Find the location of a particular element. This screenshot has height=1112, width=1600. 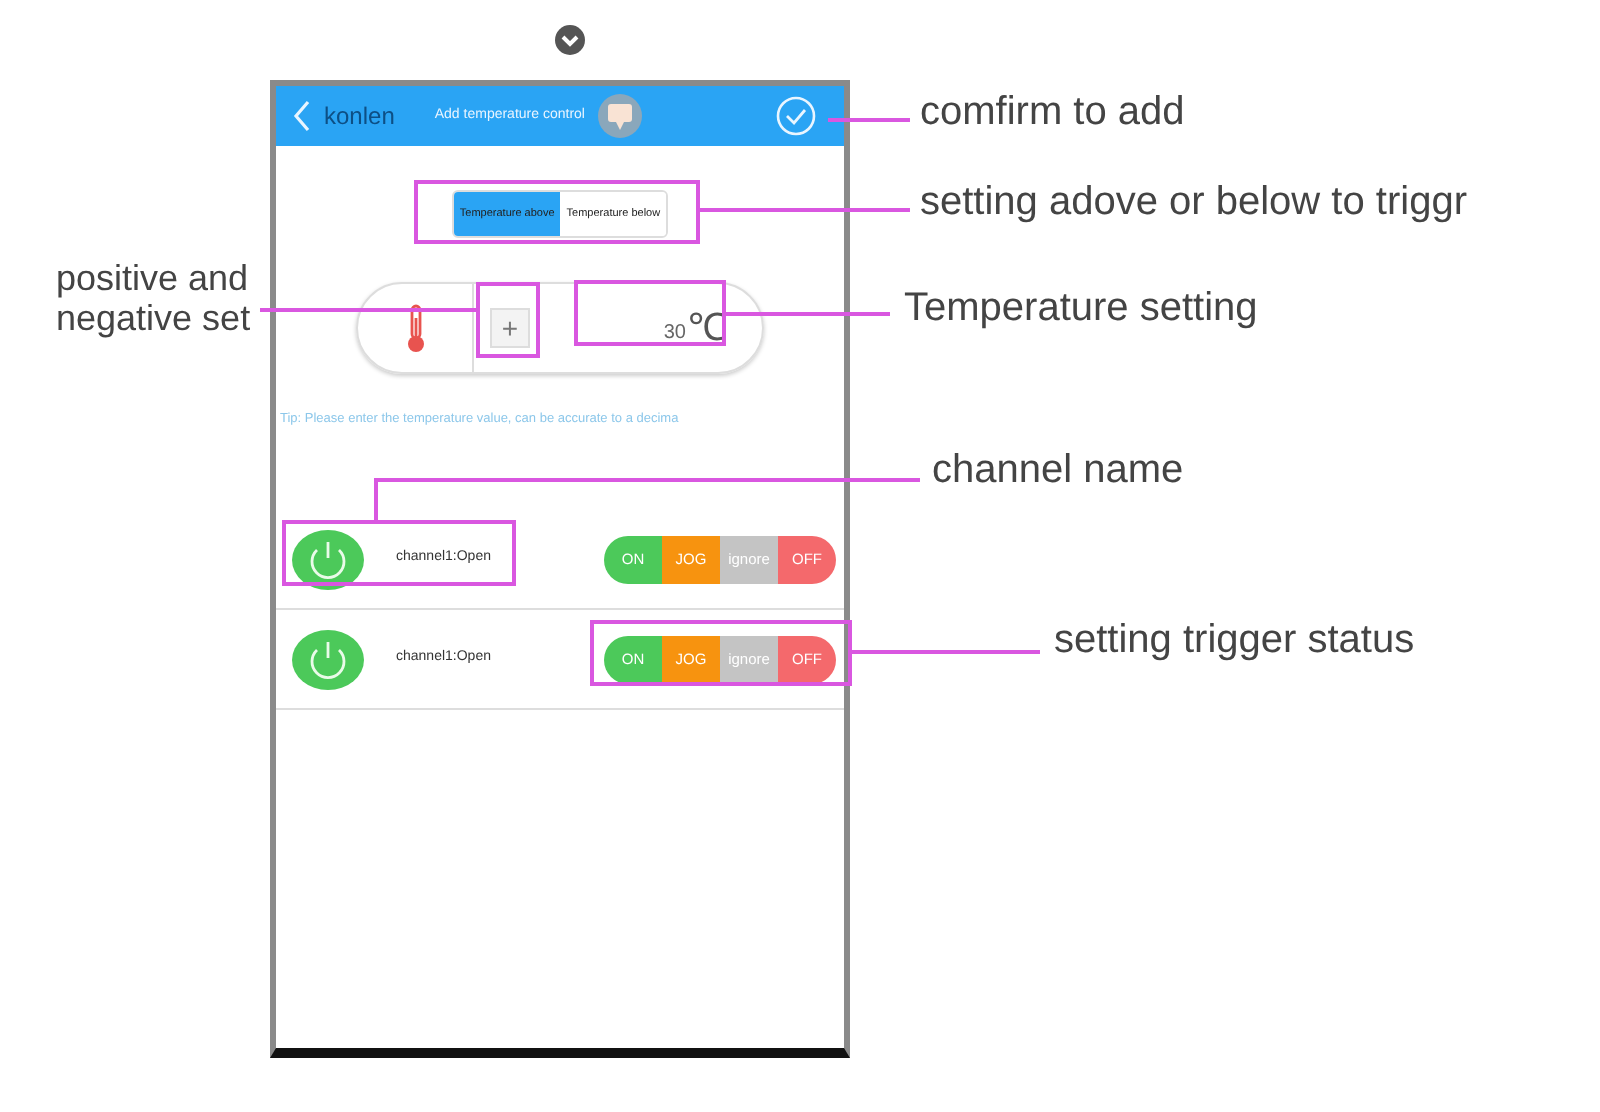

annotation-label: setting trigger status is located at coordinates (1234, 640).